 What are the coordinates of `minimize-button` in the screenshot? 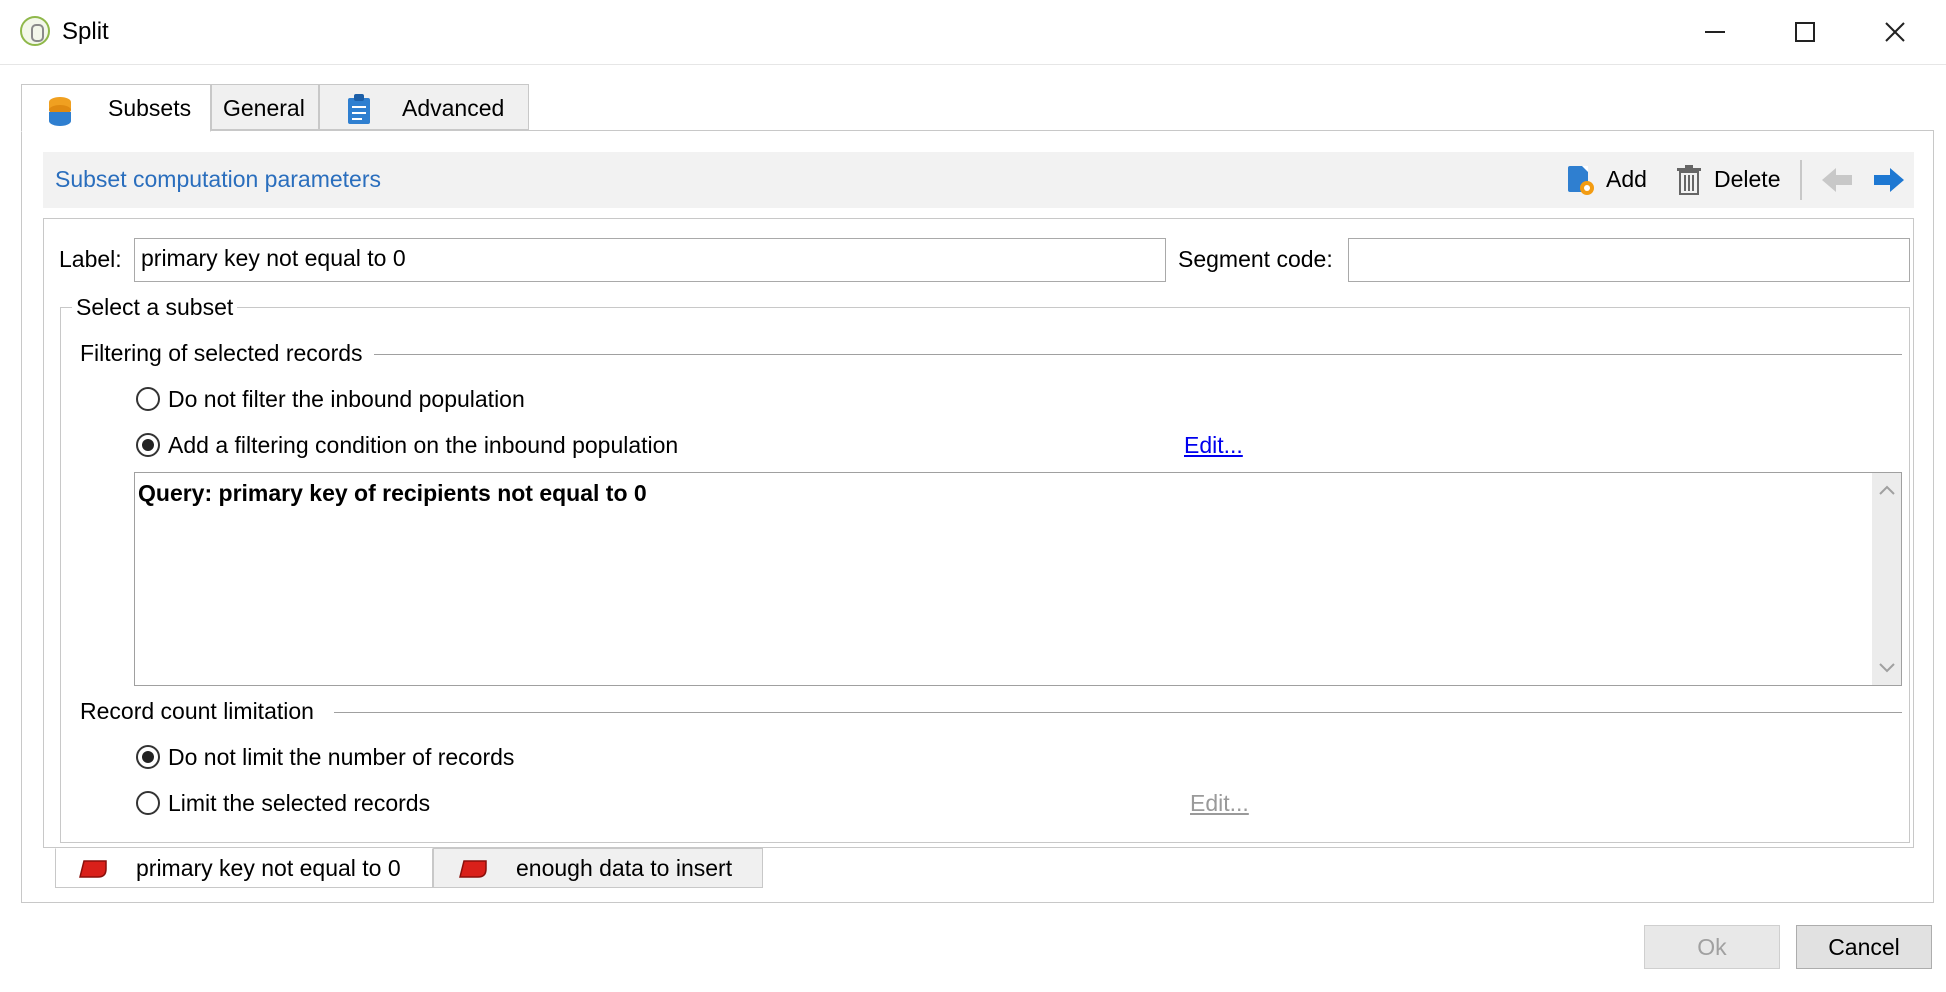 It's located at (1715, 32).